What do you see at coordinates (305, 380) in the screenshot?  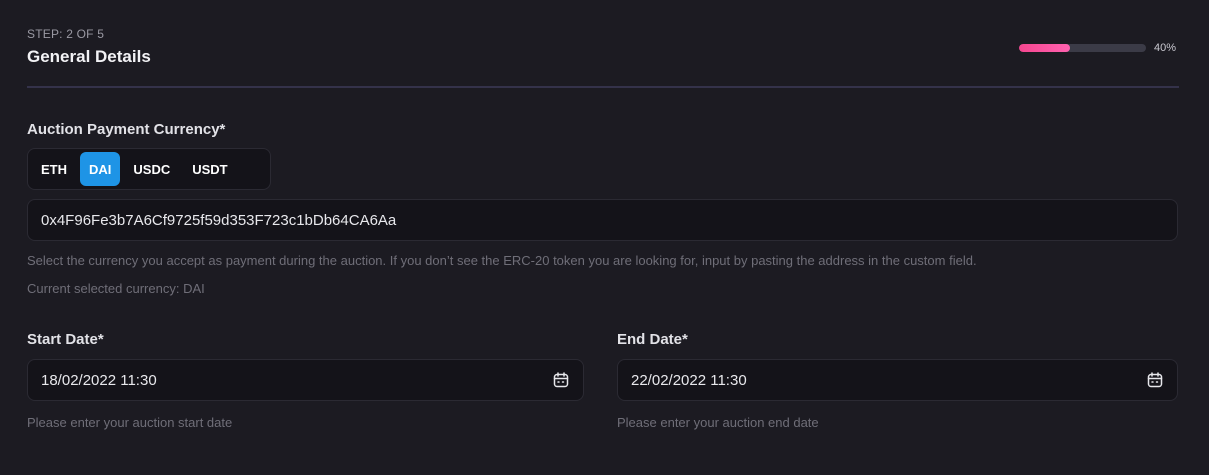 I see `start-date-input: 18/02/2022 11:30` at bounding box center [305, 380].